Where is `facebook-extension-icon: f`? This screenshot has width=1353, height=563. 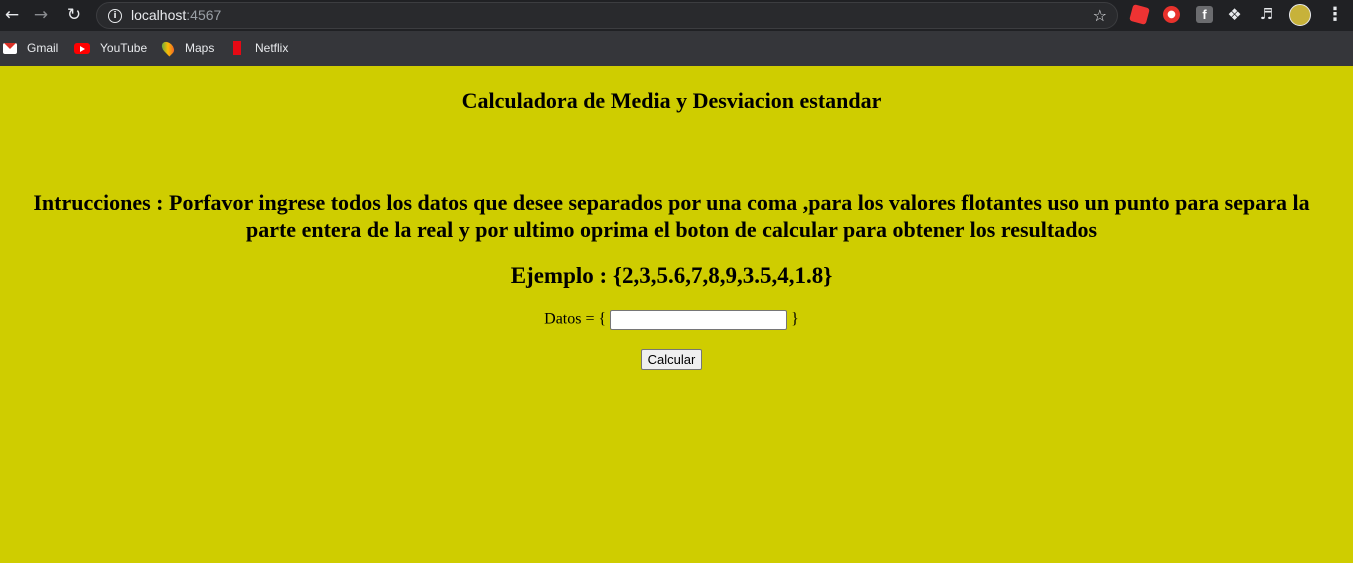 facebook-extension-icon: f is located at coordinates (1204, 14).